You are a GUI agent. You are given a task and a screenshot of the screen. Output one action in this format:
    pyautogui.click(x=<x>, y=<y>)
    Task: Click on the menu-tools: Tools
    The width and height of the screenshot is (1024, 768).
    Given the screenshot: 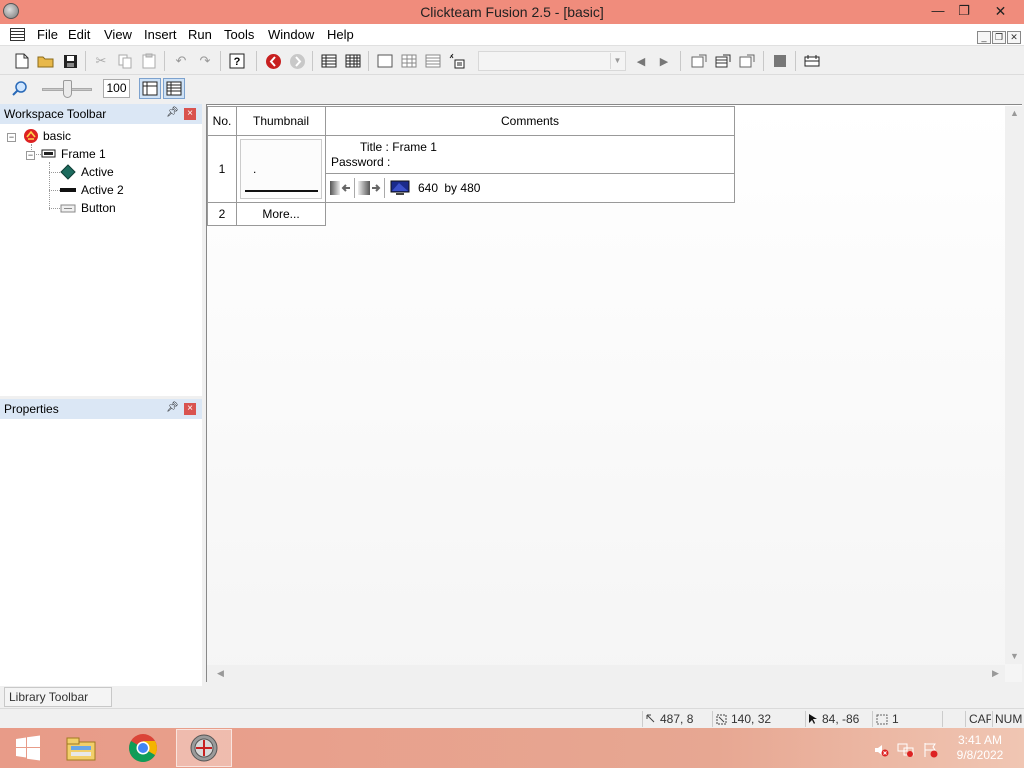 What is the action you would take?
    pyautogui.click(x=239, y=34)
    